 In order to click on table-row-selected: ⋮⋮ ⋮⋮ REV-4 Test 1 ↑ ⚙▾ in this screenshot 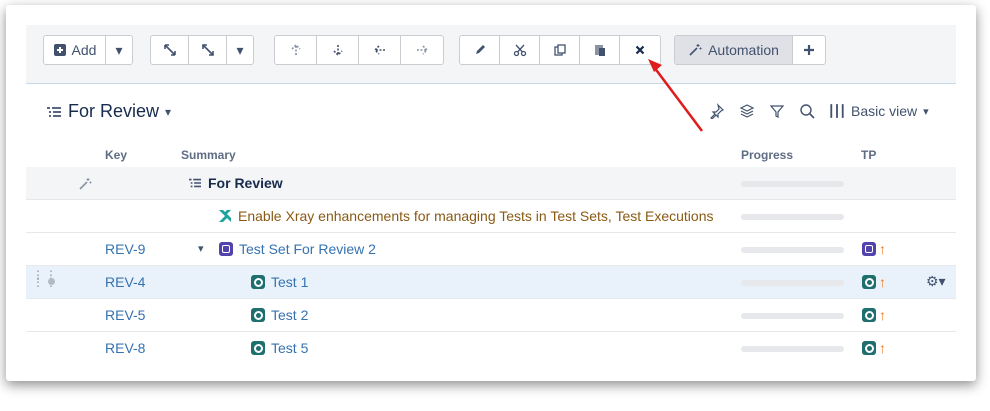, I will do `click(491, 282)`.